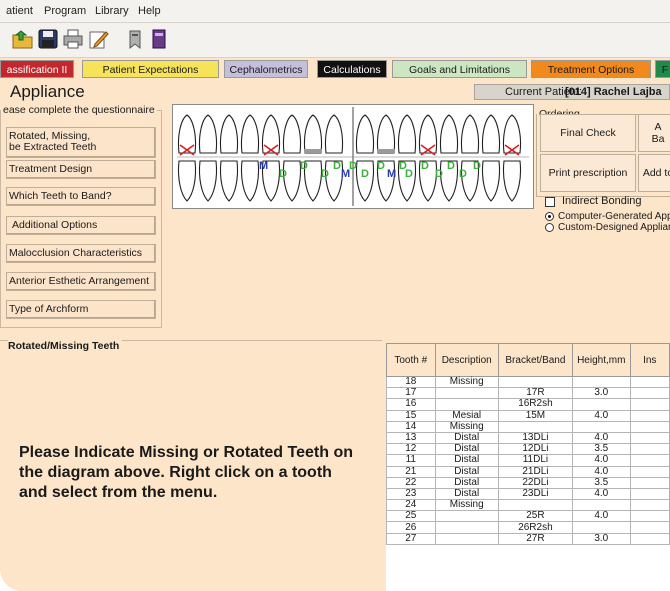 The height and width of the screenshot is (591, 670). I want to click on tab-calculations: Calculations, so click(352, 69).